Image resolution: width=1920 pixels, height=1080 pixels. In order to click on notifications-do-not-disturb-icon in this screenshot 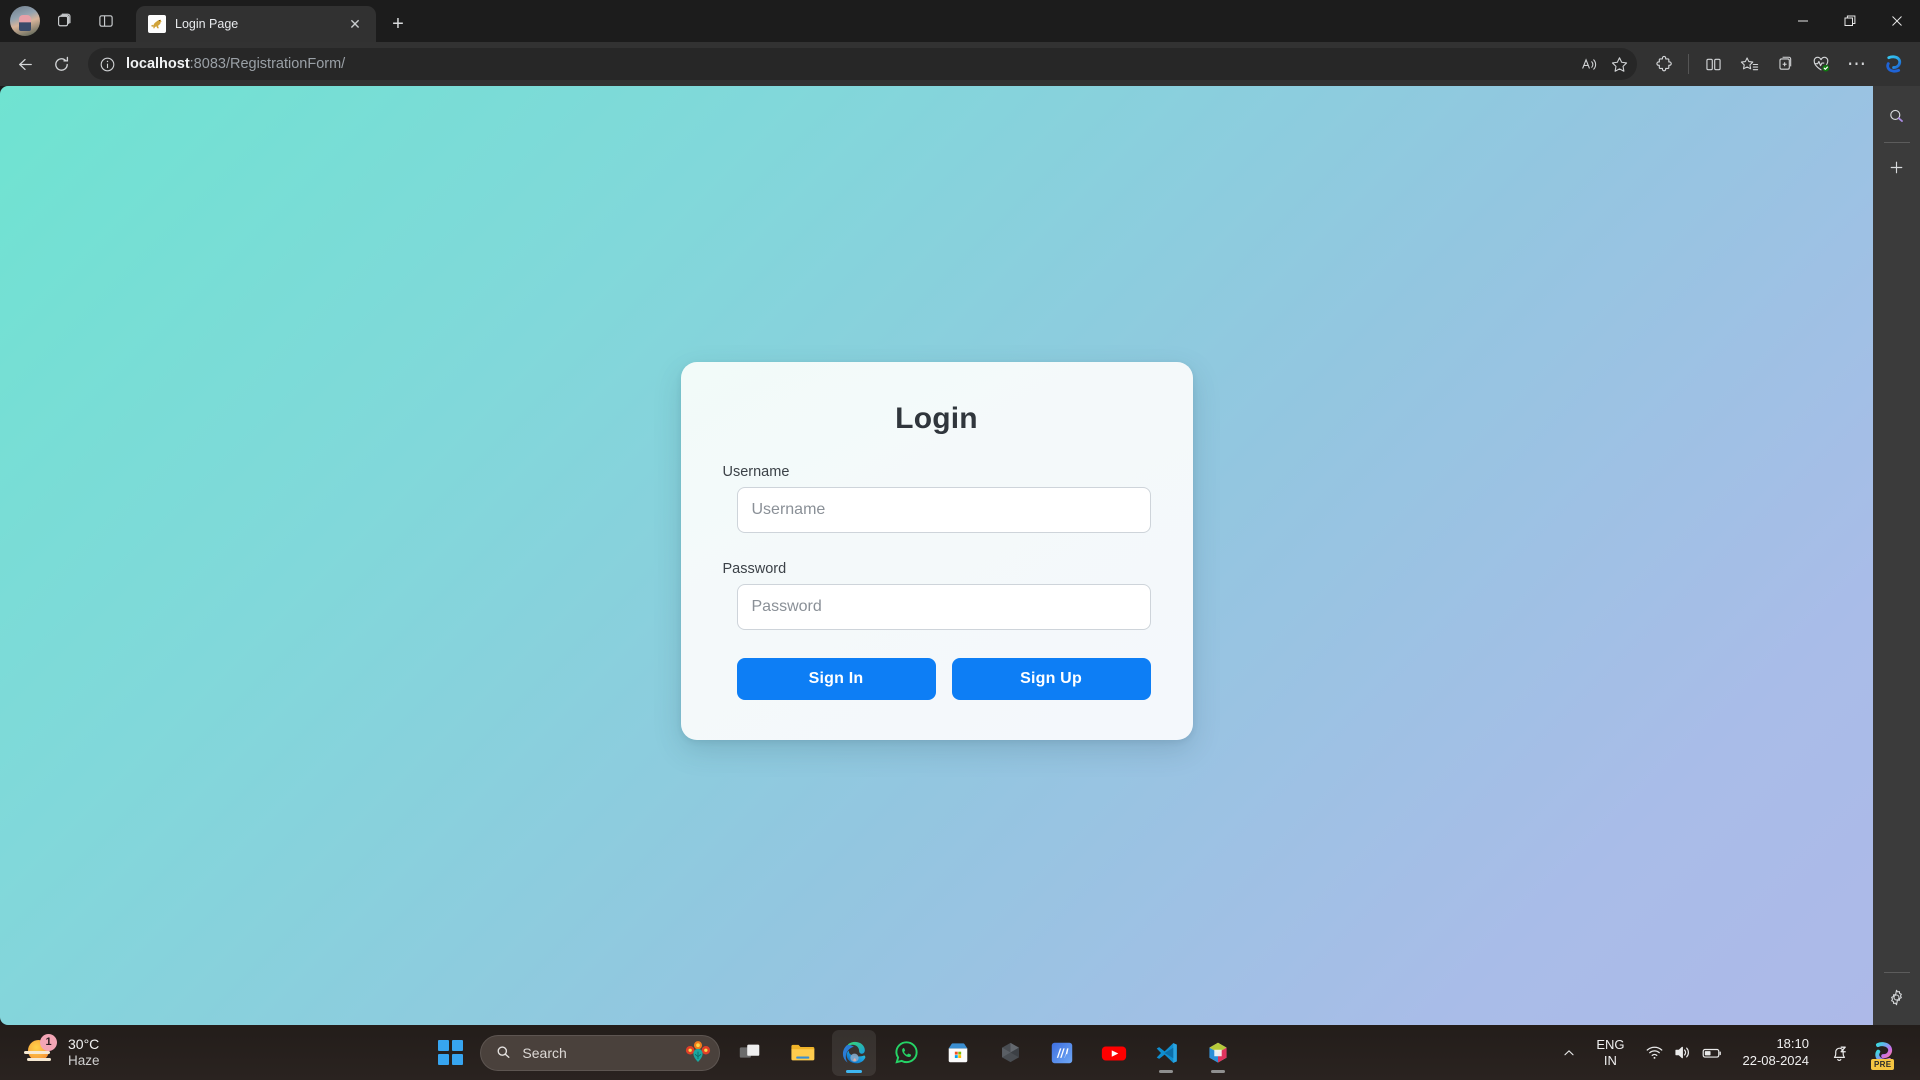, I will do `click(1839, 1053)`.